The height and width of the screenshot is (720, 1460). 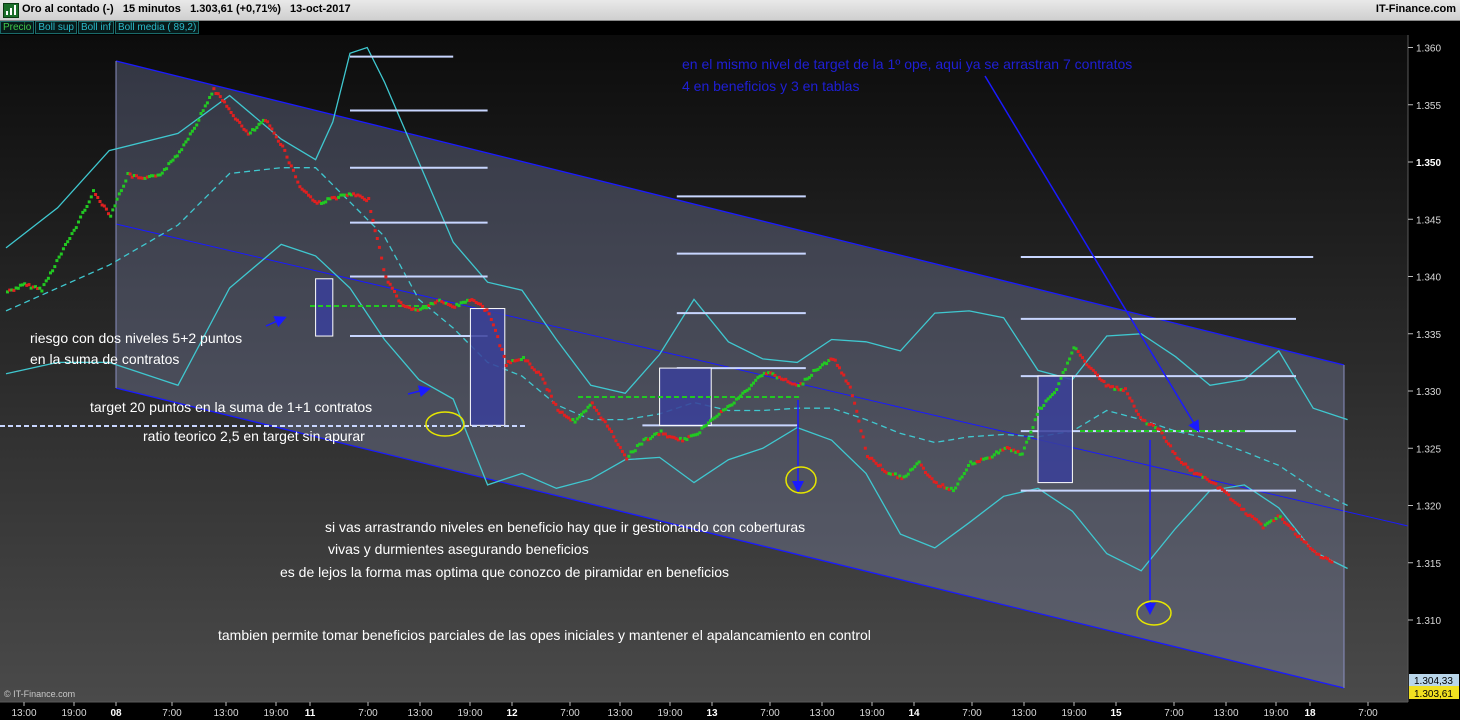 I want to click on price-label-bid: 1.304,33, so click(x=1433, y=681).